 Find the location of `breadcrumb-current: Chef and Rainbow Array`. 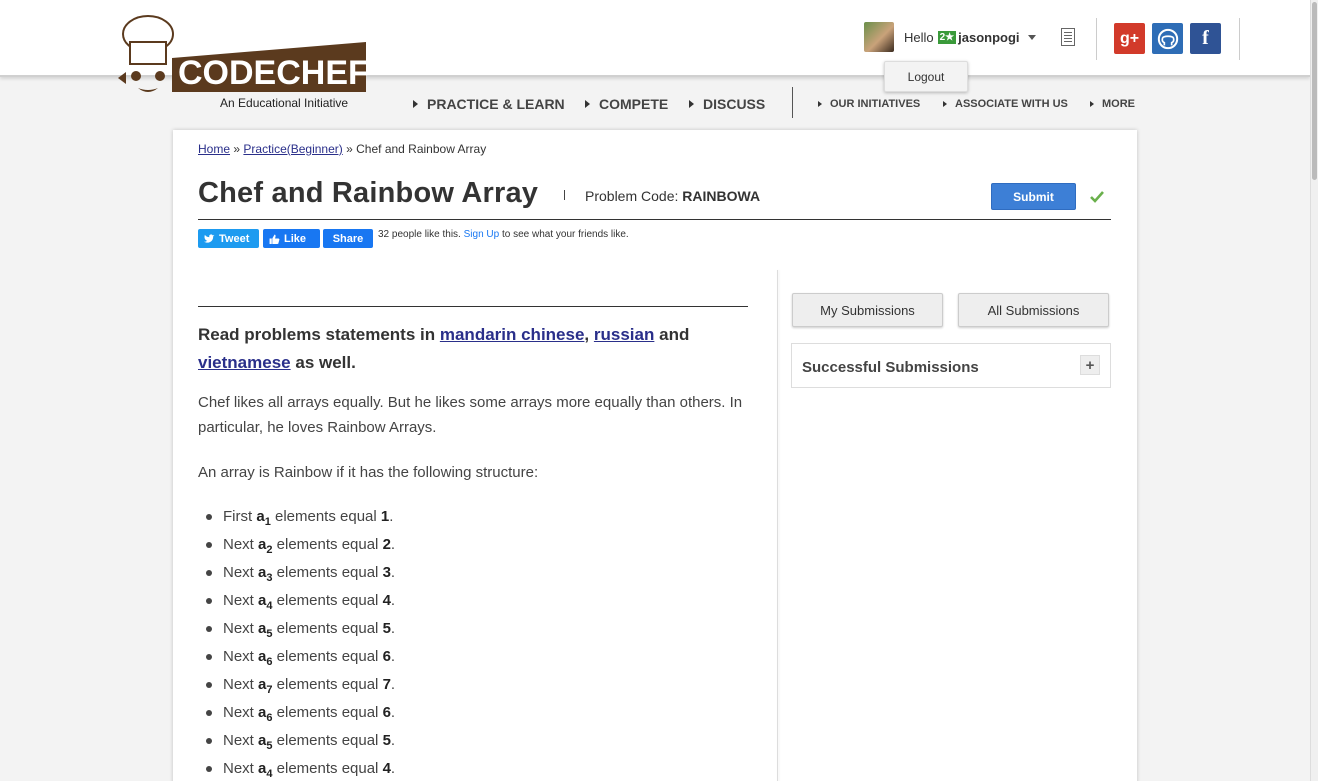

breadcrumb-current: Chef and Rainbow Array is located at coordinates (421, 149).